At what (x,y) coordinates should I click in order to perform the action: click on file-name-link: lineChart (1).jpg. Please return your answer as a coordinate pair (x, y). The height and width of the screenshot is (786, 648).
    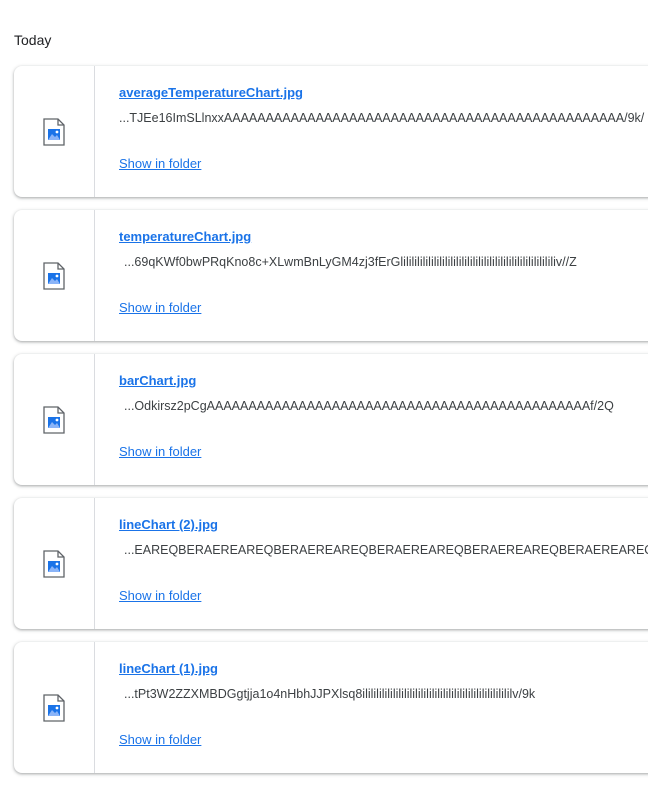
    Looking at the image, I should click on (168, 668).